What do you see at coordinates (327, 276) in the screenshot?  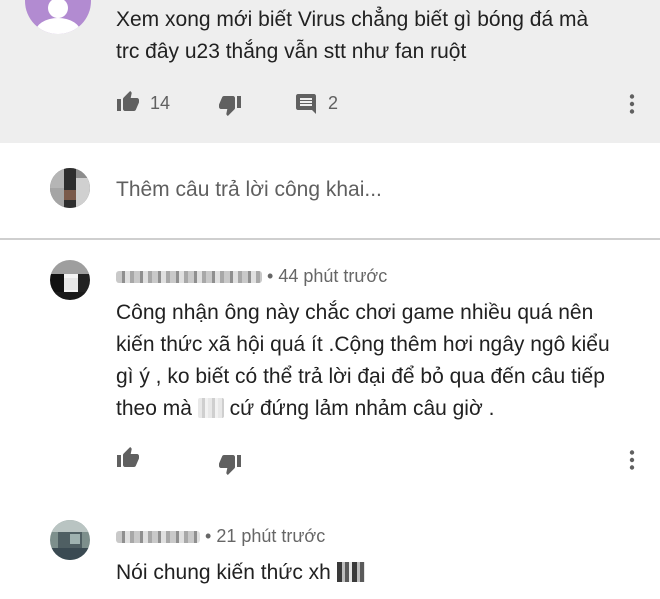 I see `timestamp: • 44 phút trước` at bounding box center [327, 276].